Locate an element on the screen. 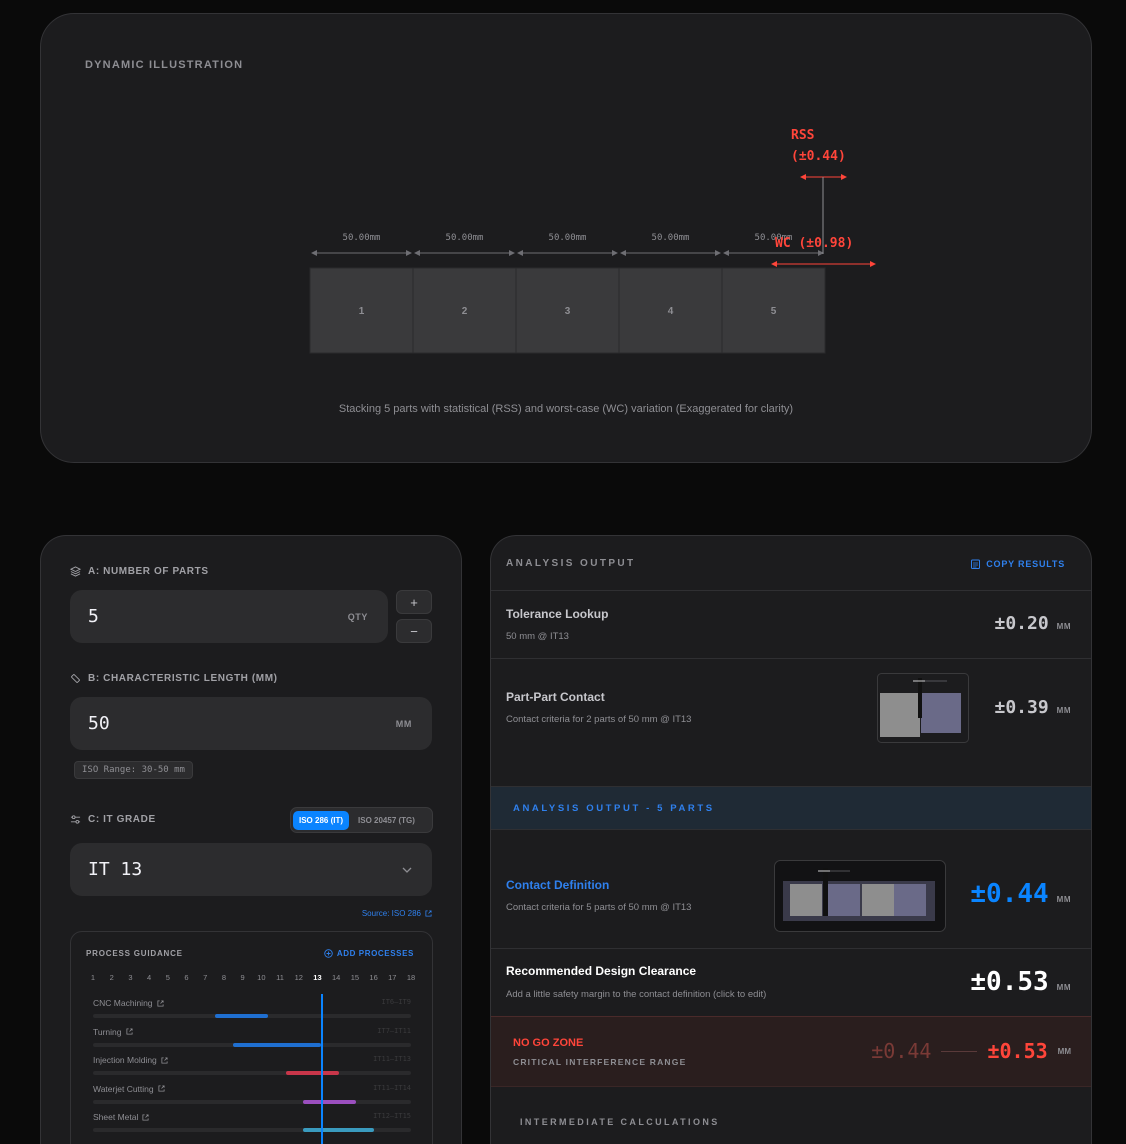 The width and height of the screenshot is (1126, 1144). grade-value: IT 13 is located at coordinates (115, 869).